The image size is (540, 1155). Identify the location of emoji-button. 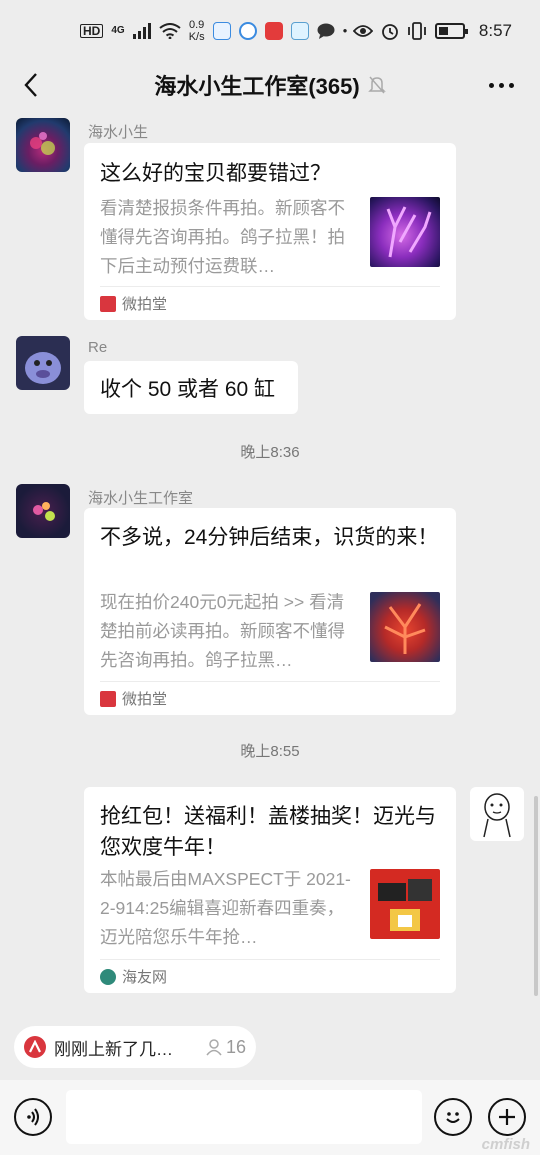
(453, 1117).